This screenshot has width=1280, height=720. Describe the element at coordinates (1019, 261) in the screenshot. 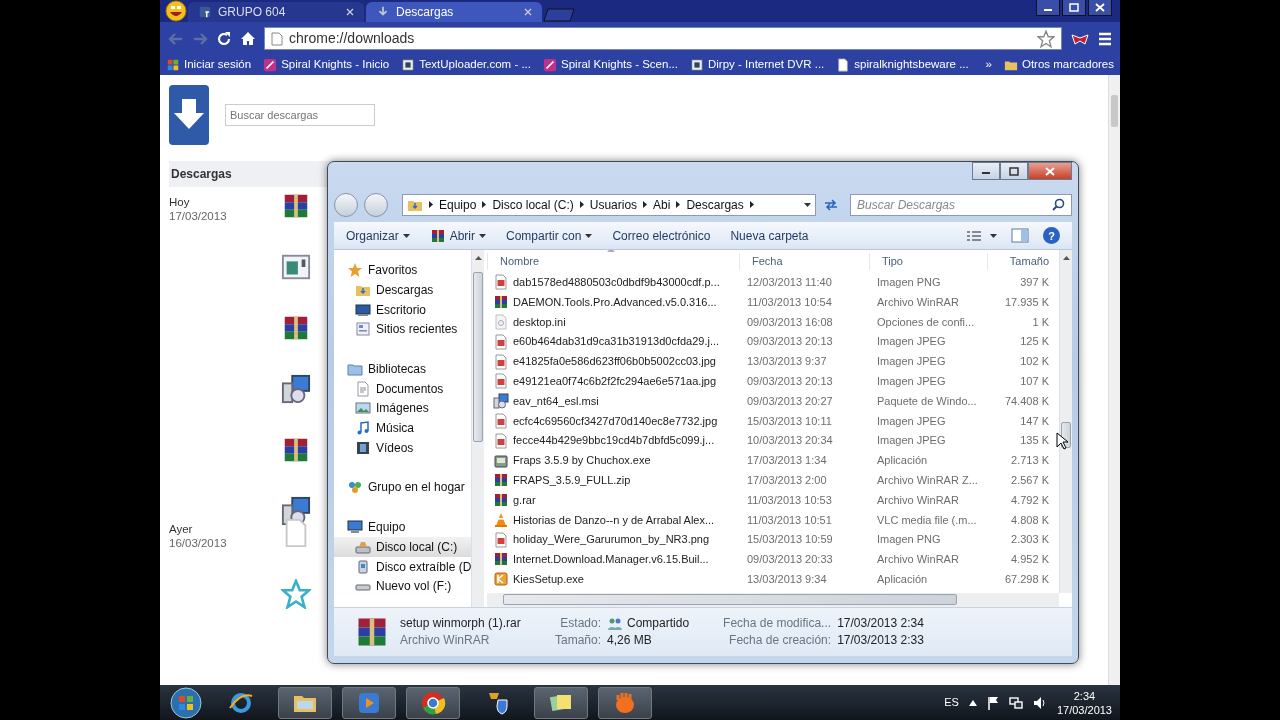

I see `column-header: Tamaño` at that location.